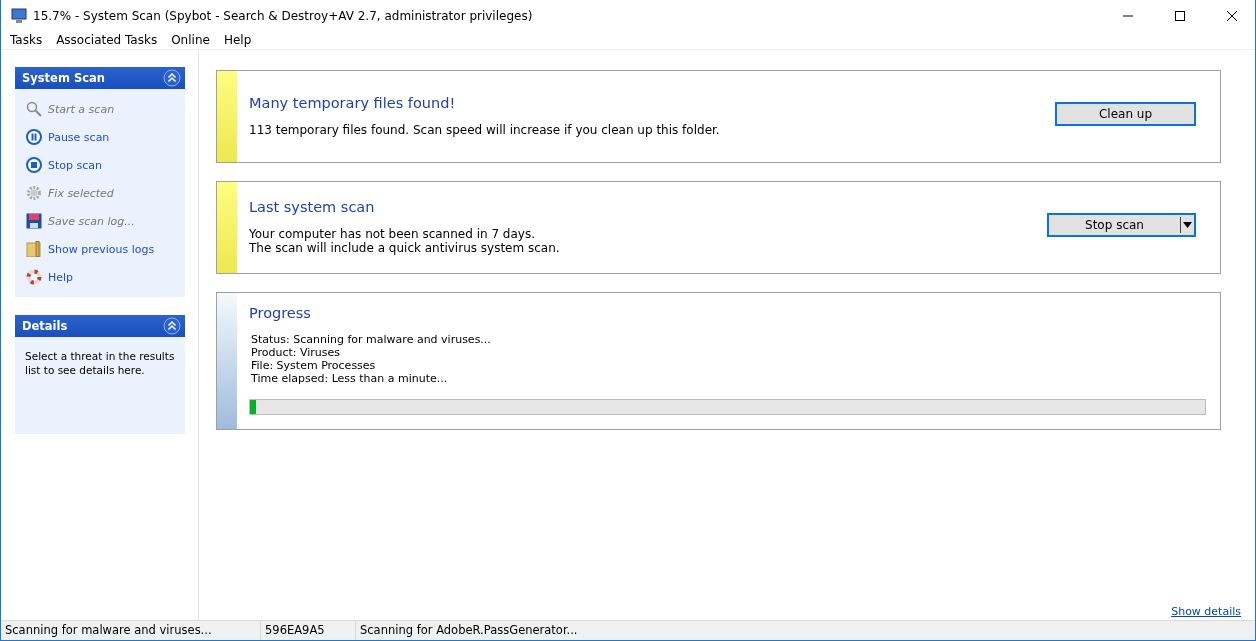  What do you see at coordinates (34, 193) in the screenshot?
I see `gear-icon` at bounding box center [34, 193].